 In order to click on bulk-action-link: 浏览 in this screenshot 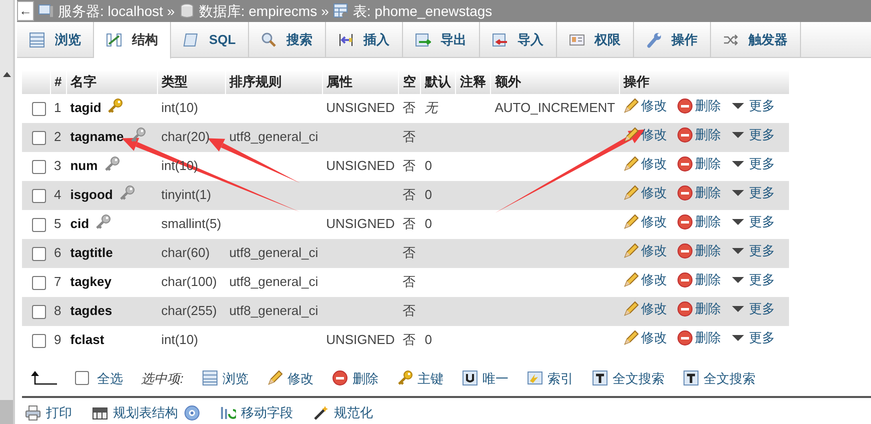, I will do `click(225, 378)`.